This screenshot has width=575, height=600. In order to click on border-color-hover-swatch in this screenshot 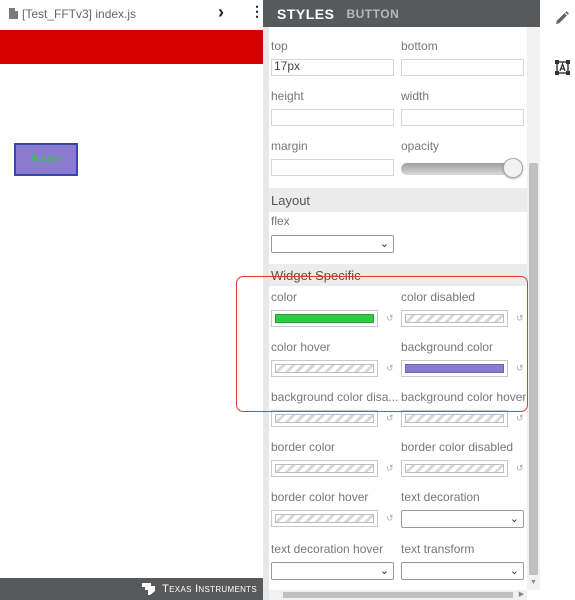, I will do `click(324, 518)`.